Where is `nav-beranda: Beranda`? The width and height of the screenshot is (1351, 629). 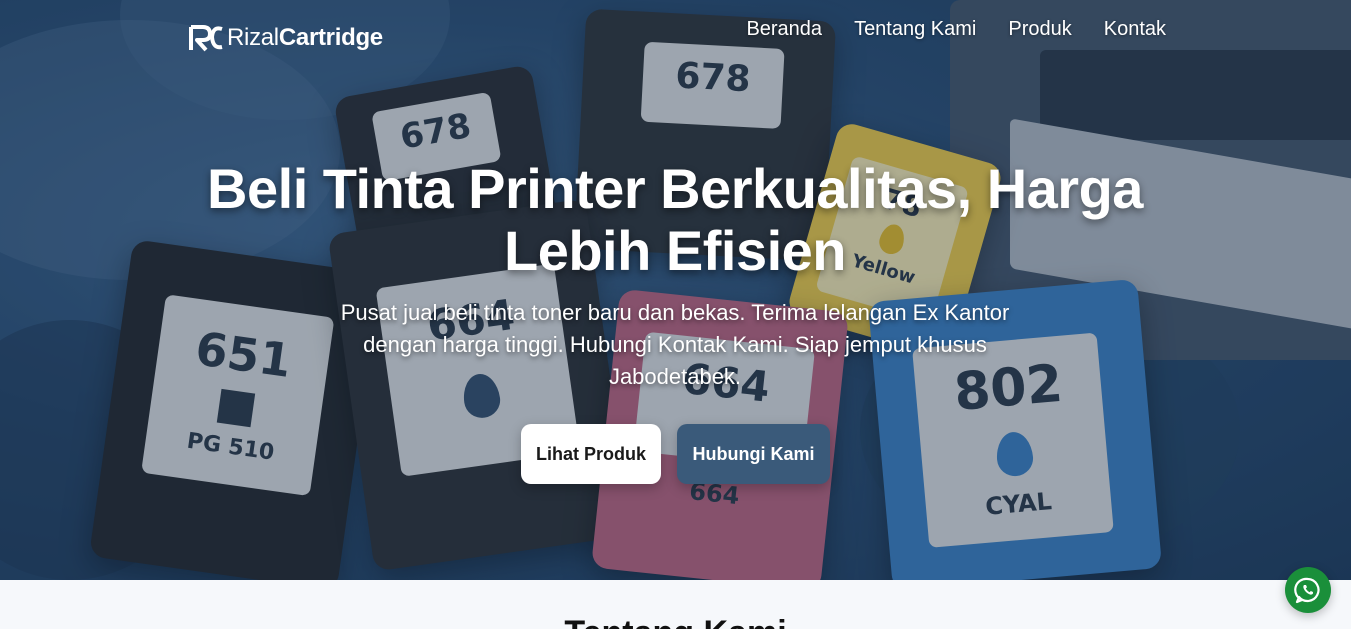 nav-beranda: Beranda is located at coordinates (784, 29).